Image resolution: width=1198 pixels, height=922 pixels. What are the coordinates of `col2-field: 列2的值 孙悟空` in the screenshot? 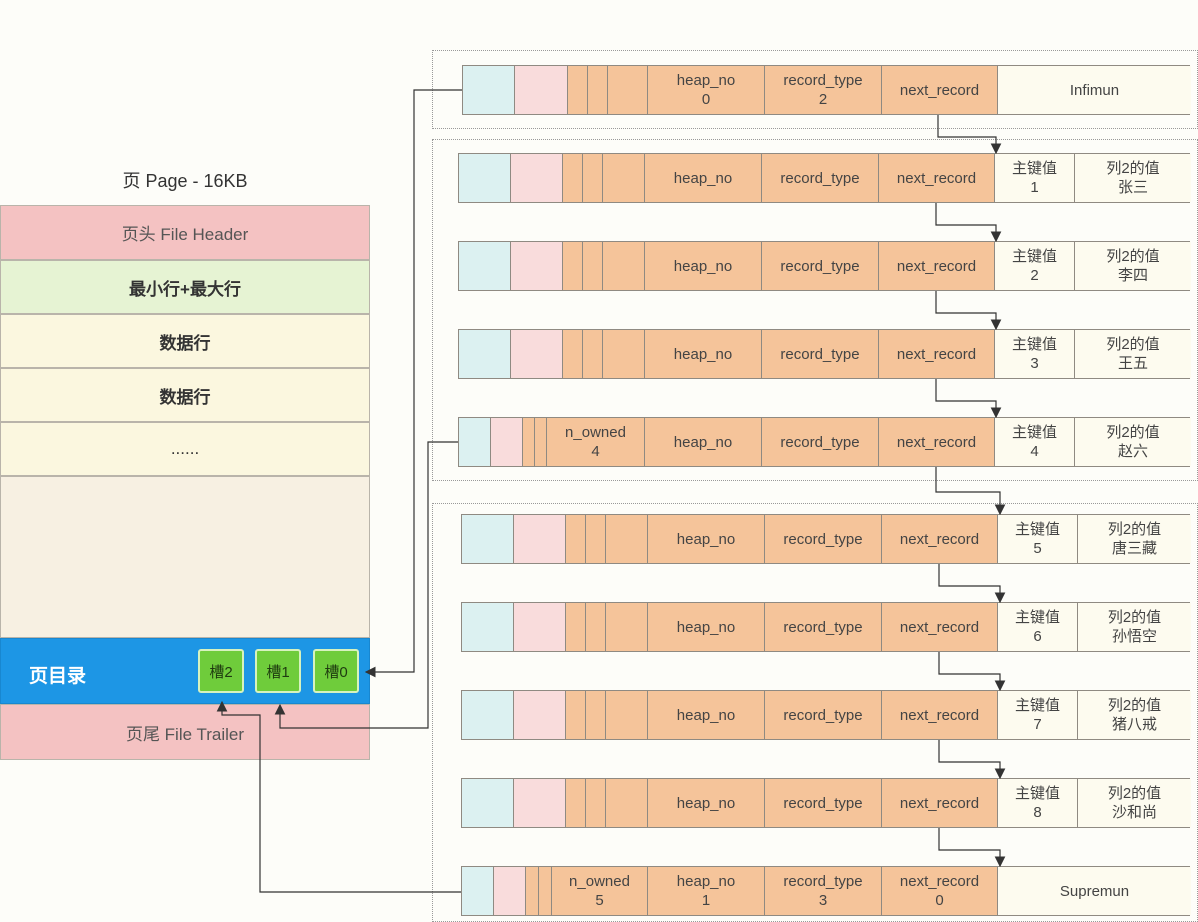 It's located at (1134, 627).